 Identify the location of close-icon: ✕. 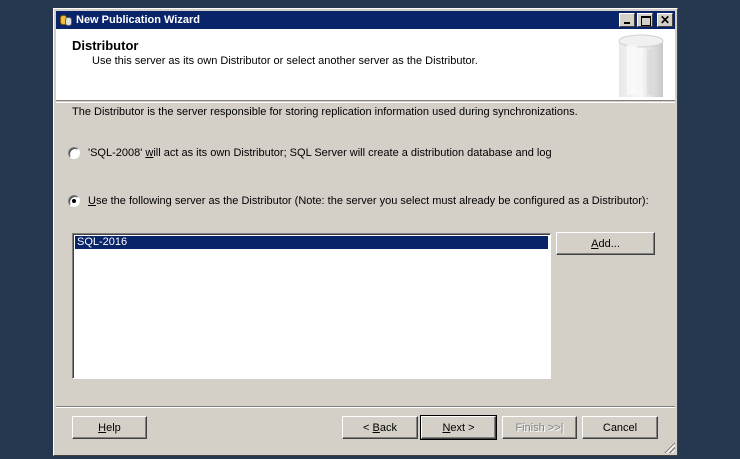
(665, 20).